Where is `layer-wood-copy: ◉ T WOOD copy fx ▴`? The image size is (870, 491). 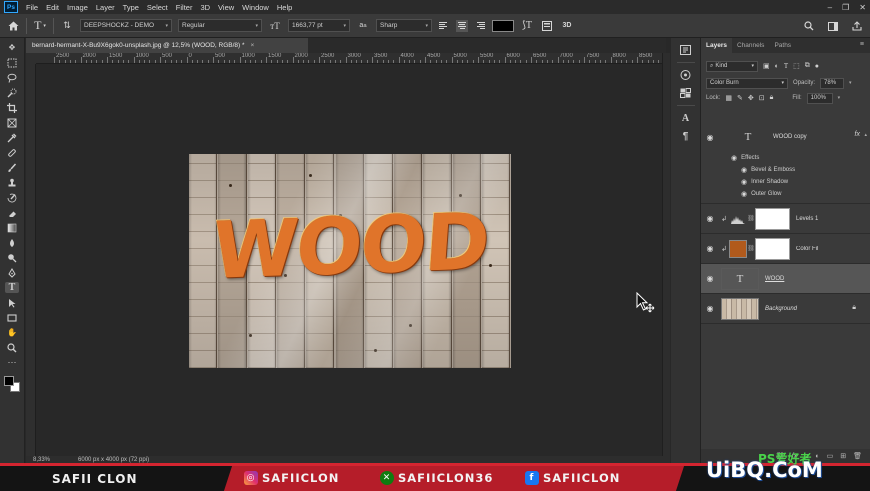 layer-wood-copy: ◉ T WOOD copy fx ▴ is located at coordinates (785, 137).